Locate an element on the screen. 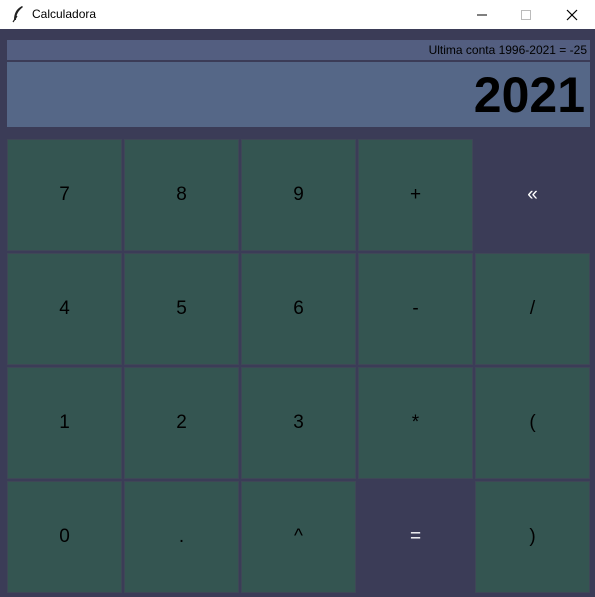 The width and height of the screenshot is (595, 597). key-7: 7 is located at coordinates (64, 195).